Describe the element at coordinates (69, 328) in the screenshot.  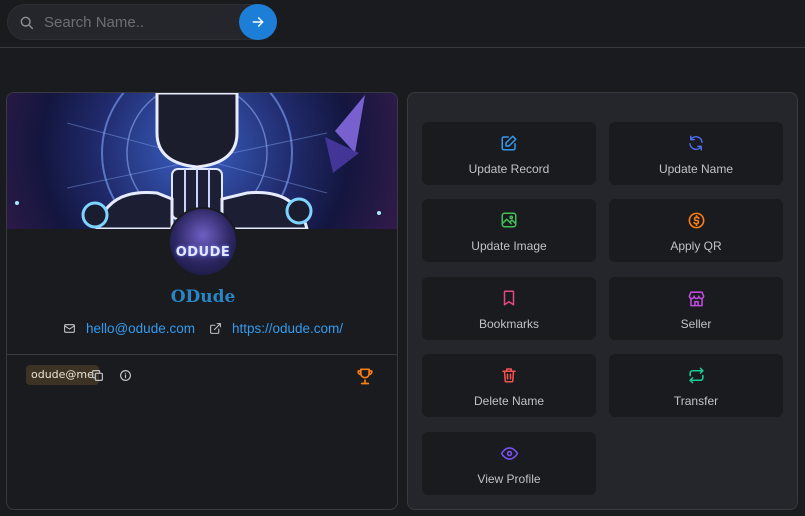
I see `mail-icon` at that location.